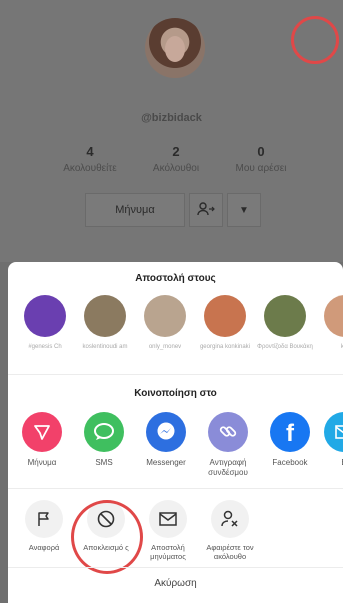  What do you see at coordinates (166, 432) in the screenshot?
I see `messenger-icon` at bounding box center [166, 432].